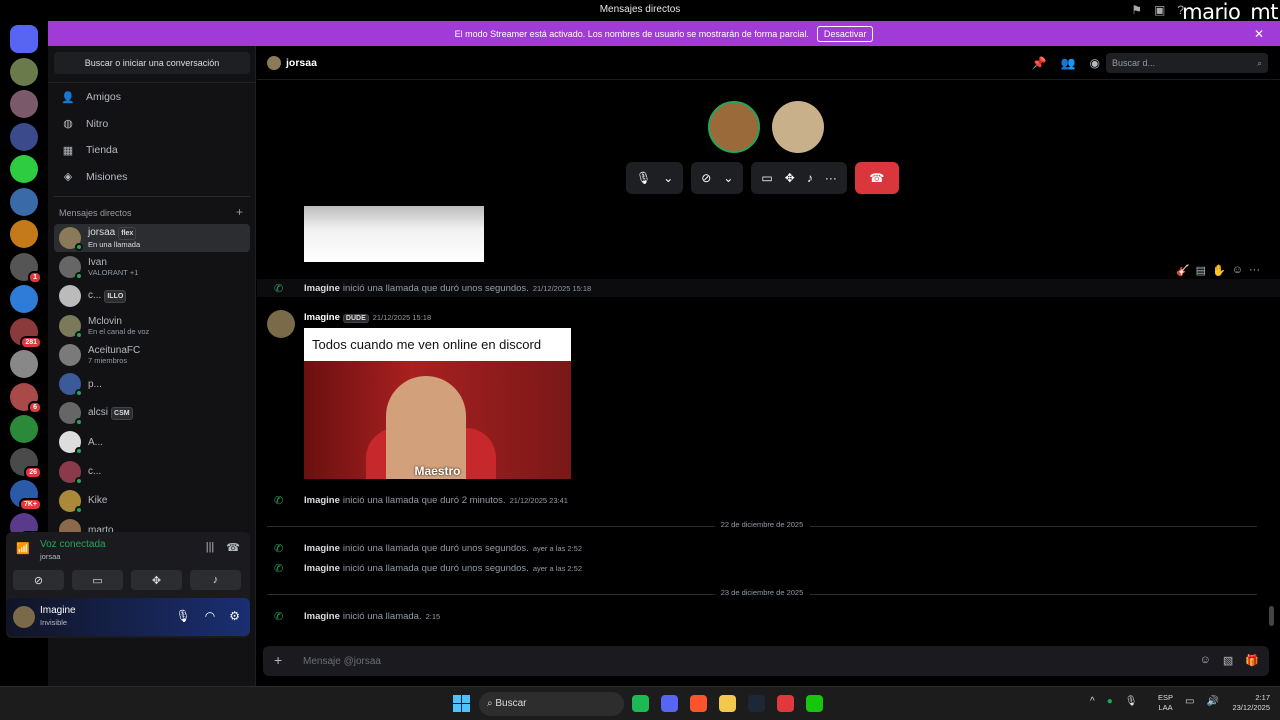 The height and width of the screenshot is (720, 1280). I want to click on screen-share-icon: ▭, so click(766, 178).